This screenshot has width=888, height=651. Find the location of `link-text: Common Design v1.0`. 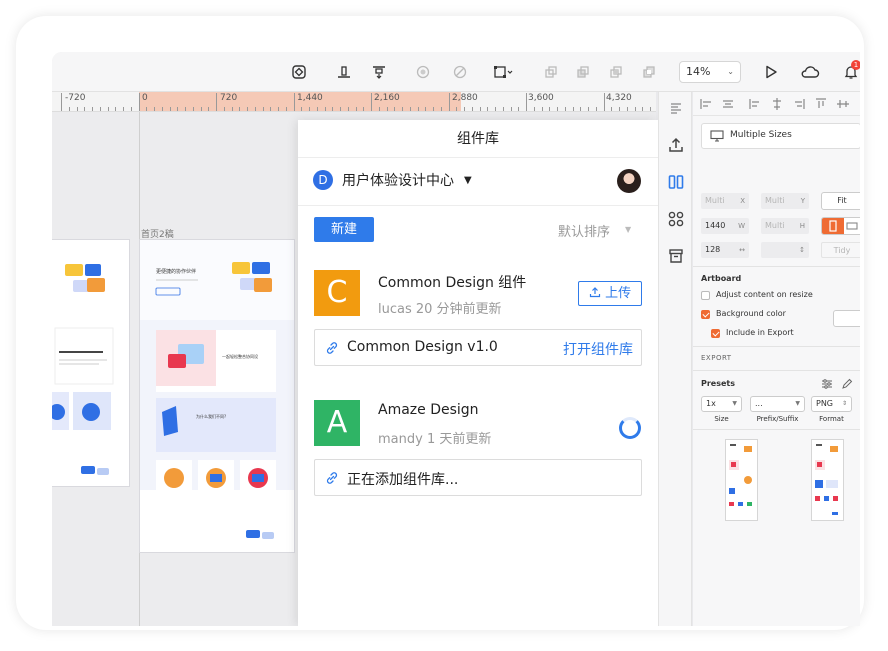

link-text: Common Design v1.0 is located at coordinates (422, 347).